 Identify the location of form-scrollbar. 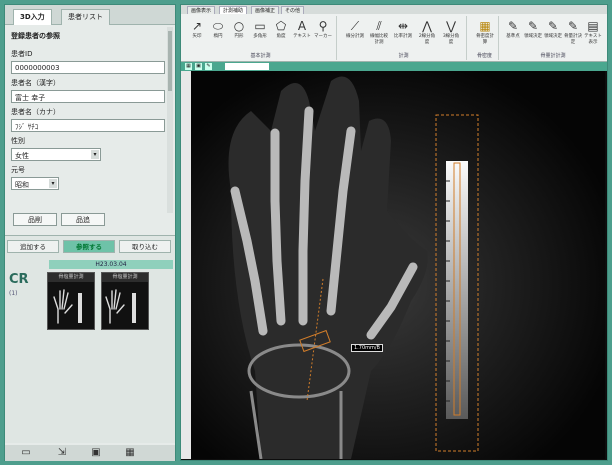
(170, 120).